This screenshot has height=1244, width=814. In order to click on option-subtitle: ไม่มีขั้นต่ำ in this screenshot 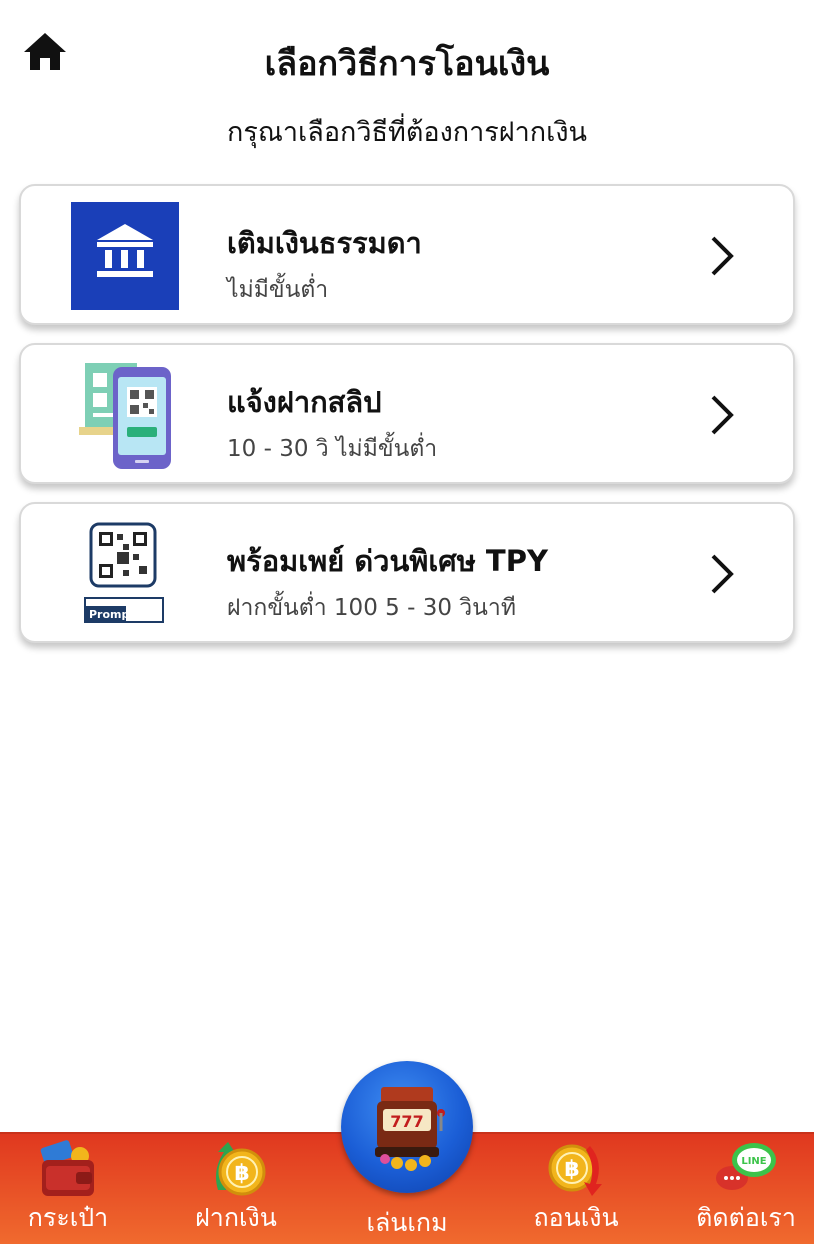, I will do `click(278, 290)`.